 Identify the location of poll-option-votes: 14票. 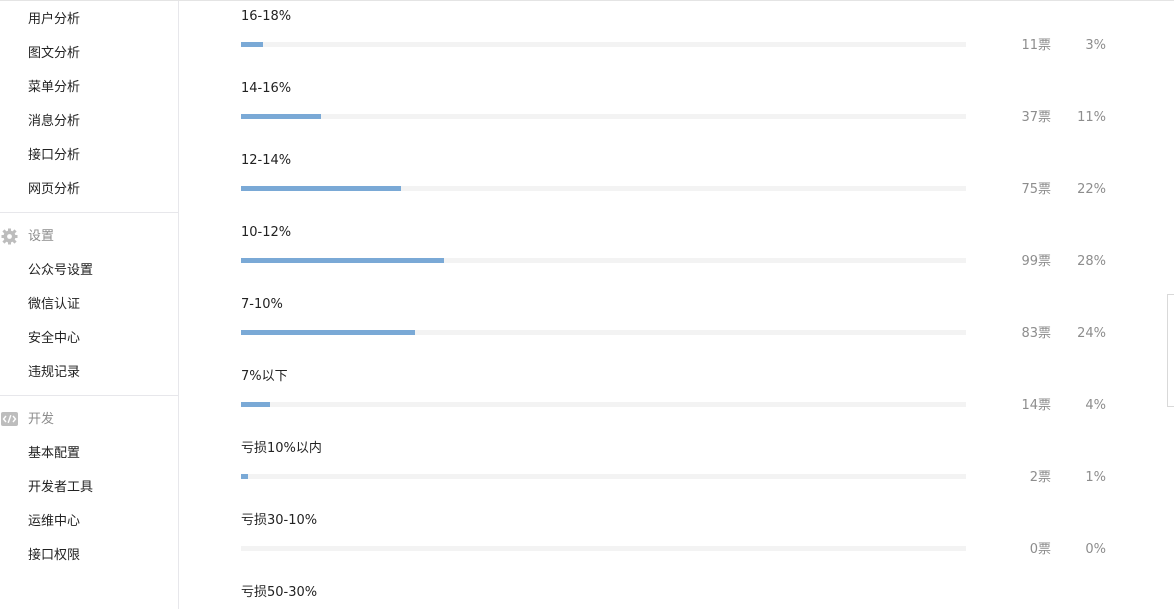
(1036, 405).